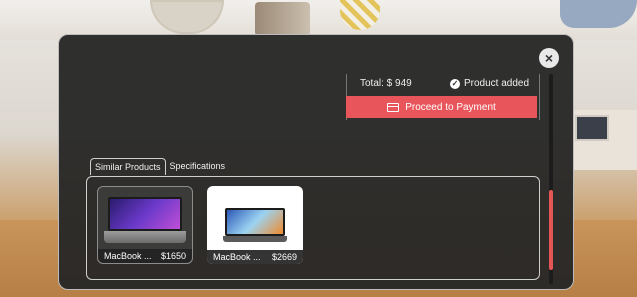 This screenshot has height=297, width=637. I want to click on product-card: MacBook ... $1650, so click(145, 225).